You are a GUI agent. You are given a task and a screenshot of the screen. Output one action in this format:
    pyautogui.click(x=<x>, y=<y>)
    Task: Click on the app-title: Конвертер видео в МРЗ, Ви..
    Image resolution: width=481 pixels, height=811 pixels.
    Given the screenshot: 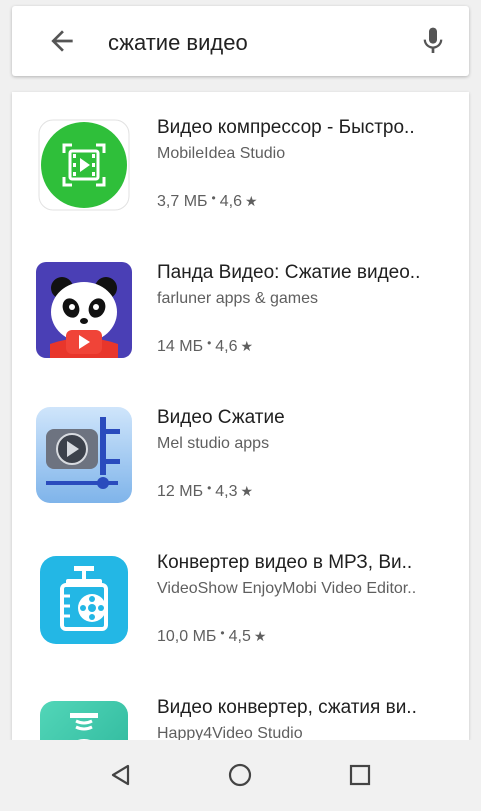 What is the action you would take?
    pyautogui.click(x=285, y=562)
    